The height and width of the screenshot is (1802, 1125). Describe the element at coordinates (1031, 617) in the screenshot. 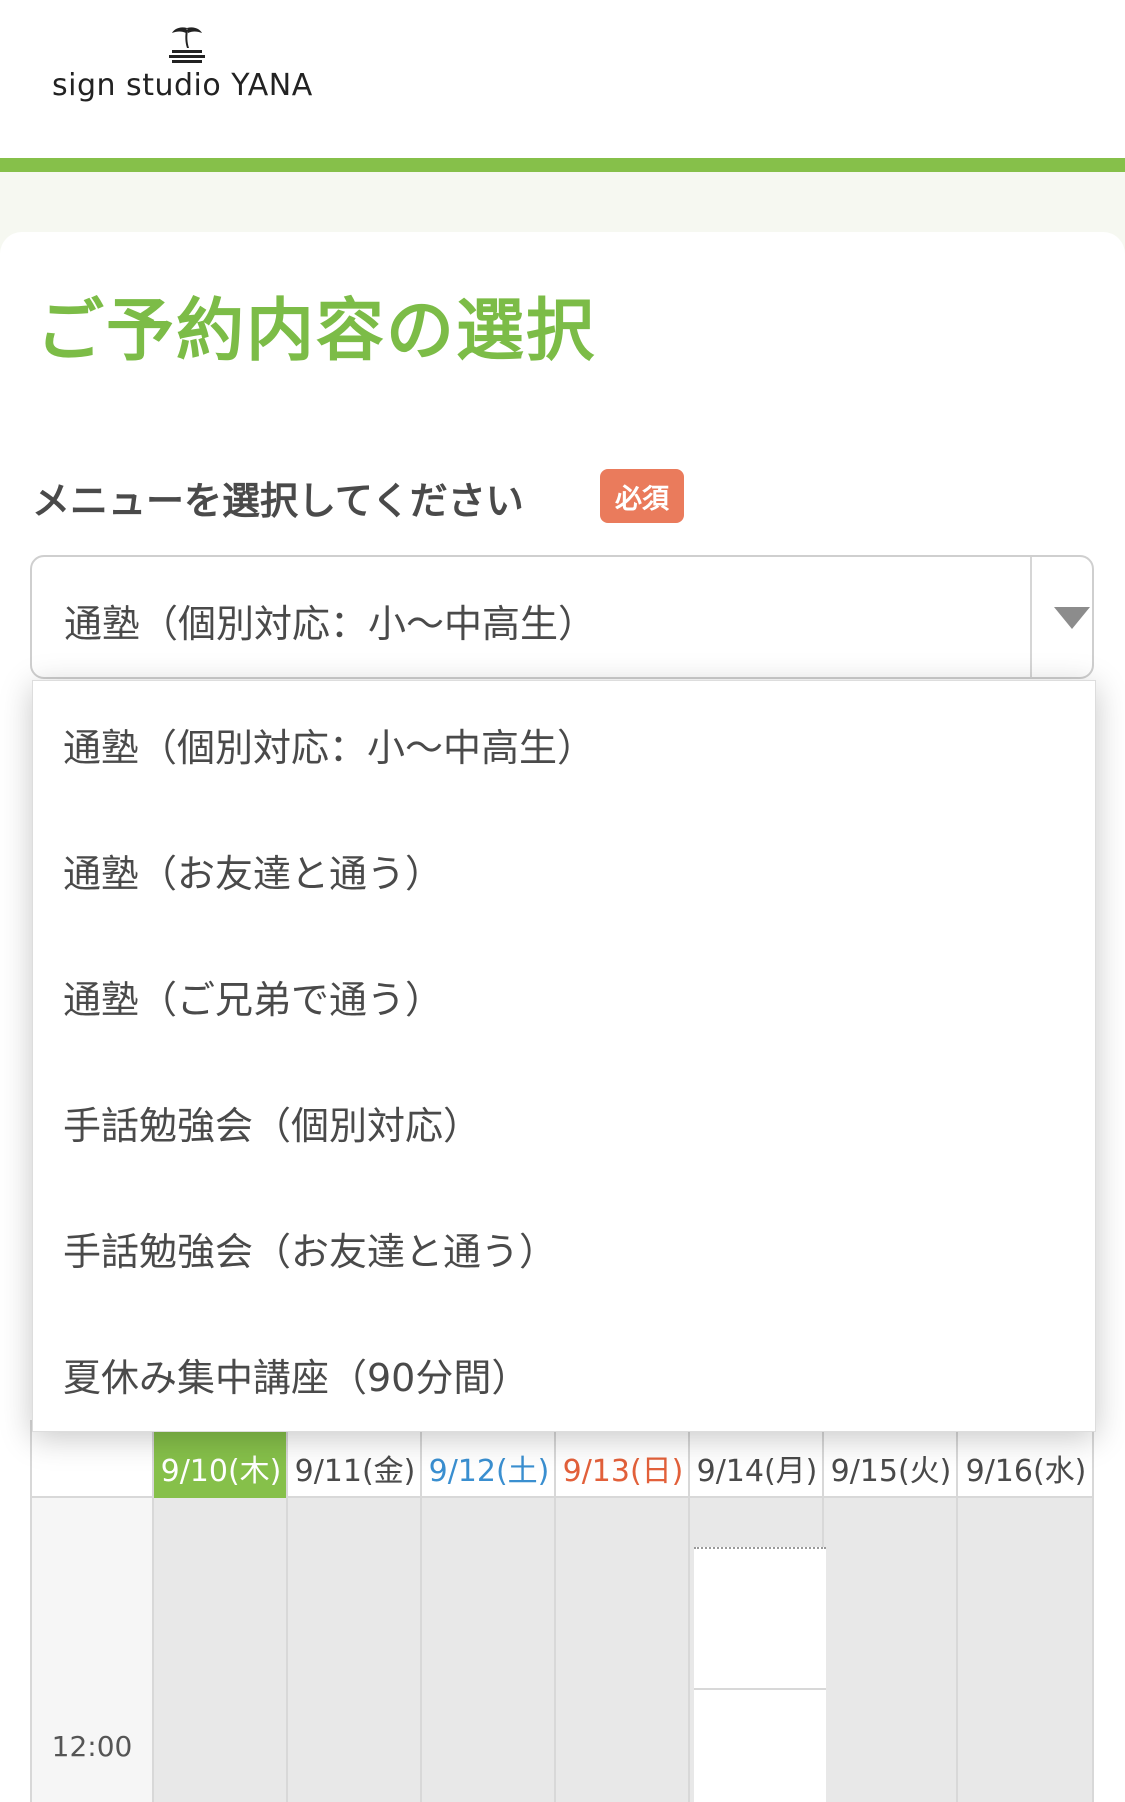

I see `select-divider` at that location.